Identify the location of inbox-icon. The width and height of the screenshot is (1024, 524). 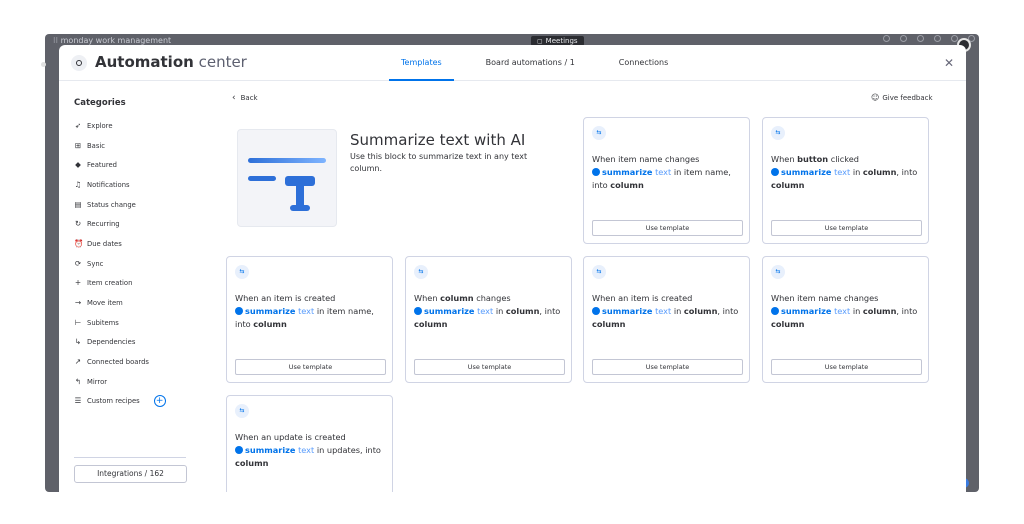
(903, 38).